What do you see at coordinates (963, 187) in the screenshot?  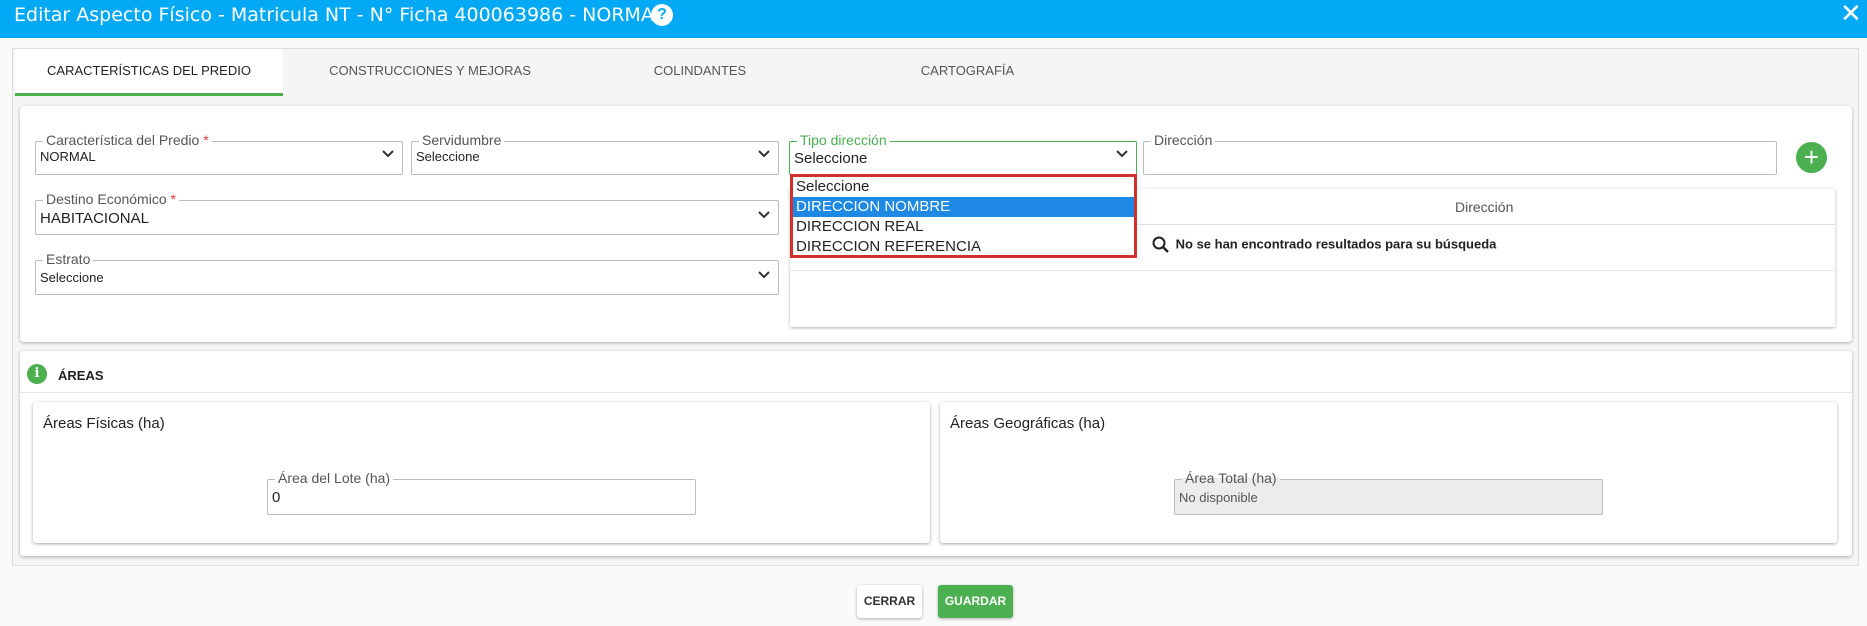 I see `dropdown-option-seleccione: Seleccione` at bounding box center [963, 187].